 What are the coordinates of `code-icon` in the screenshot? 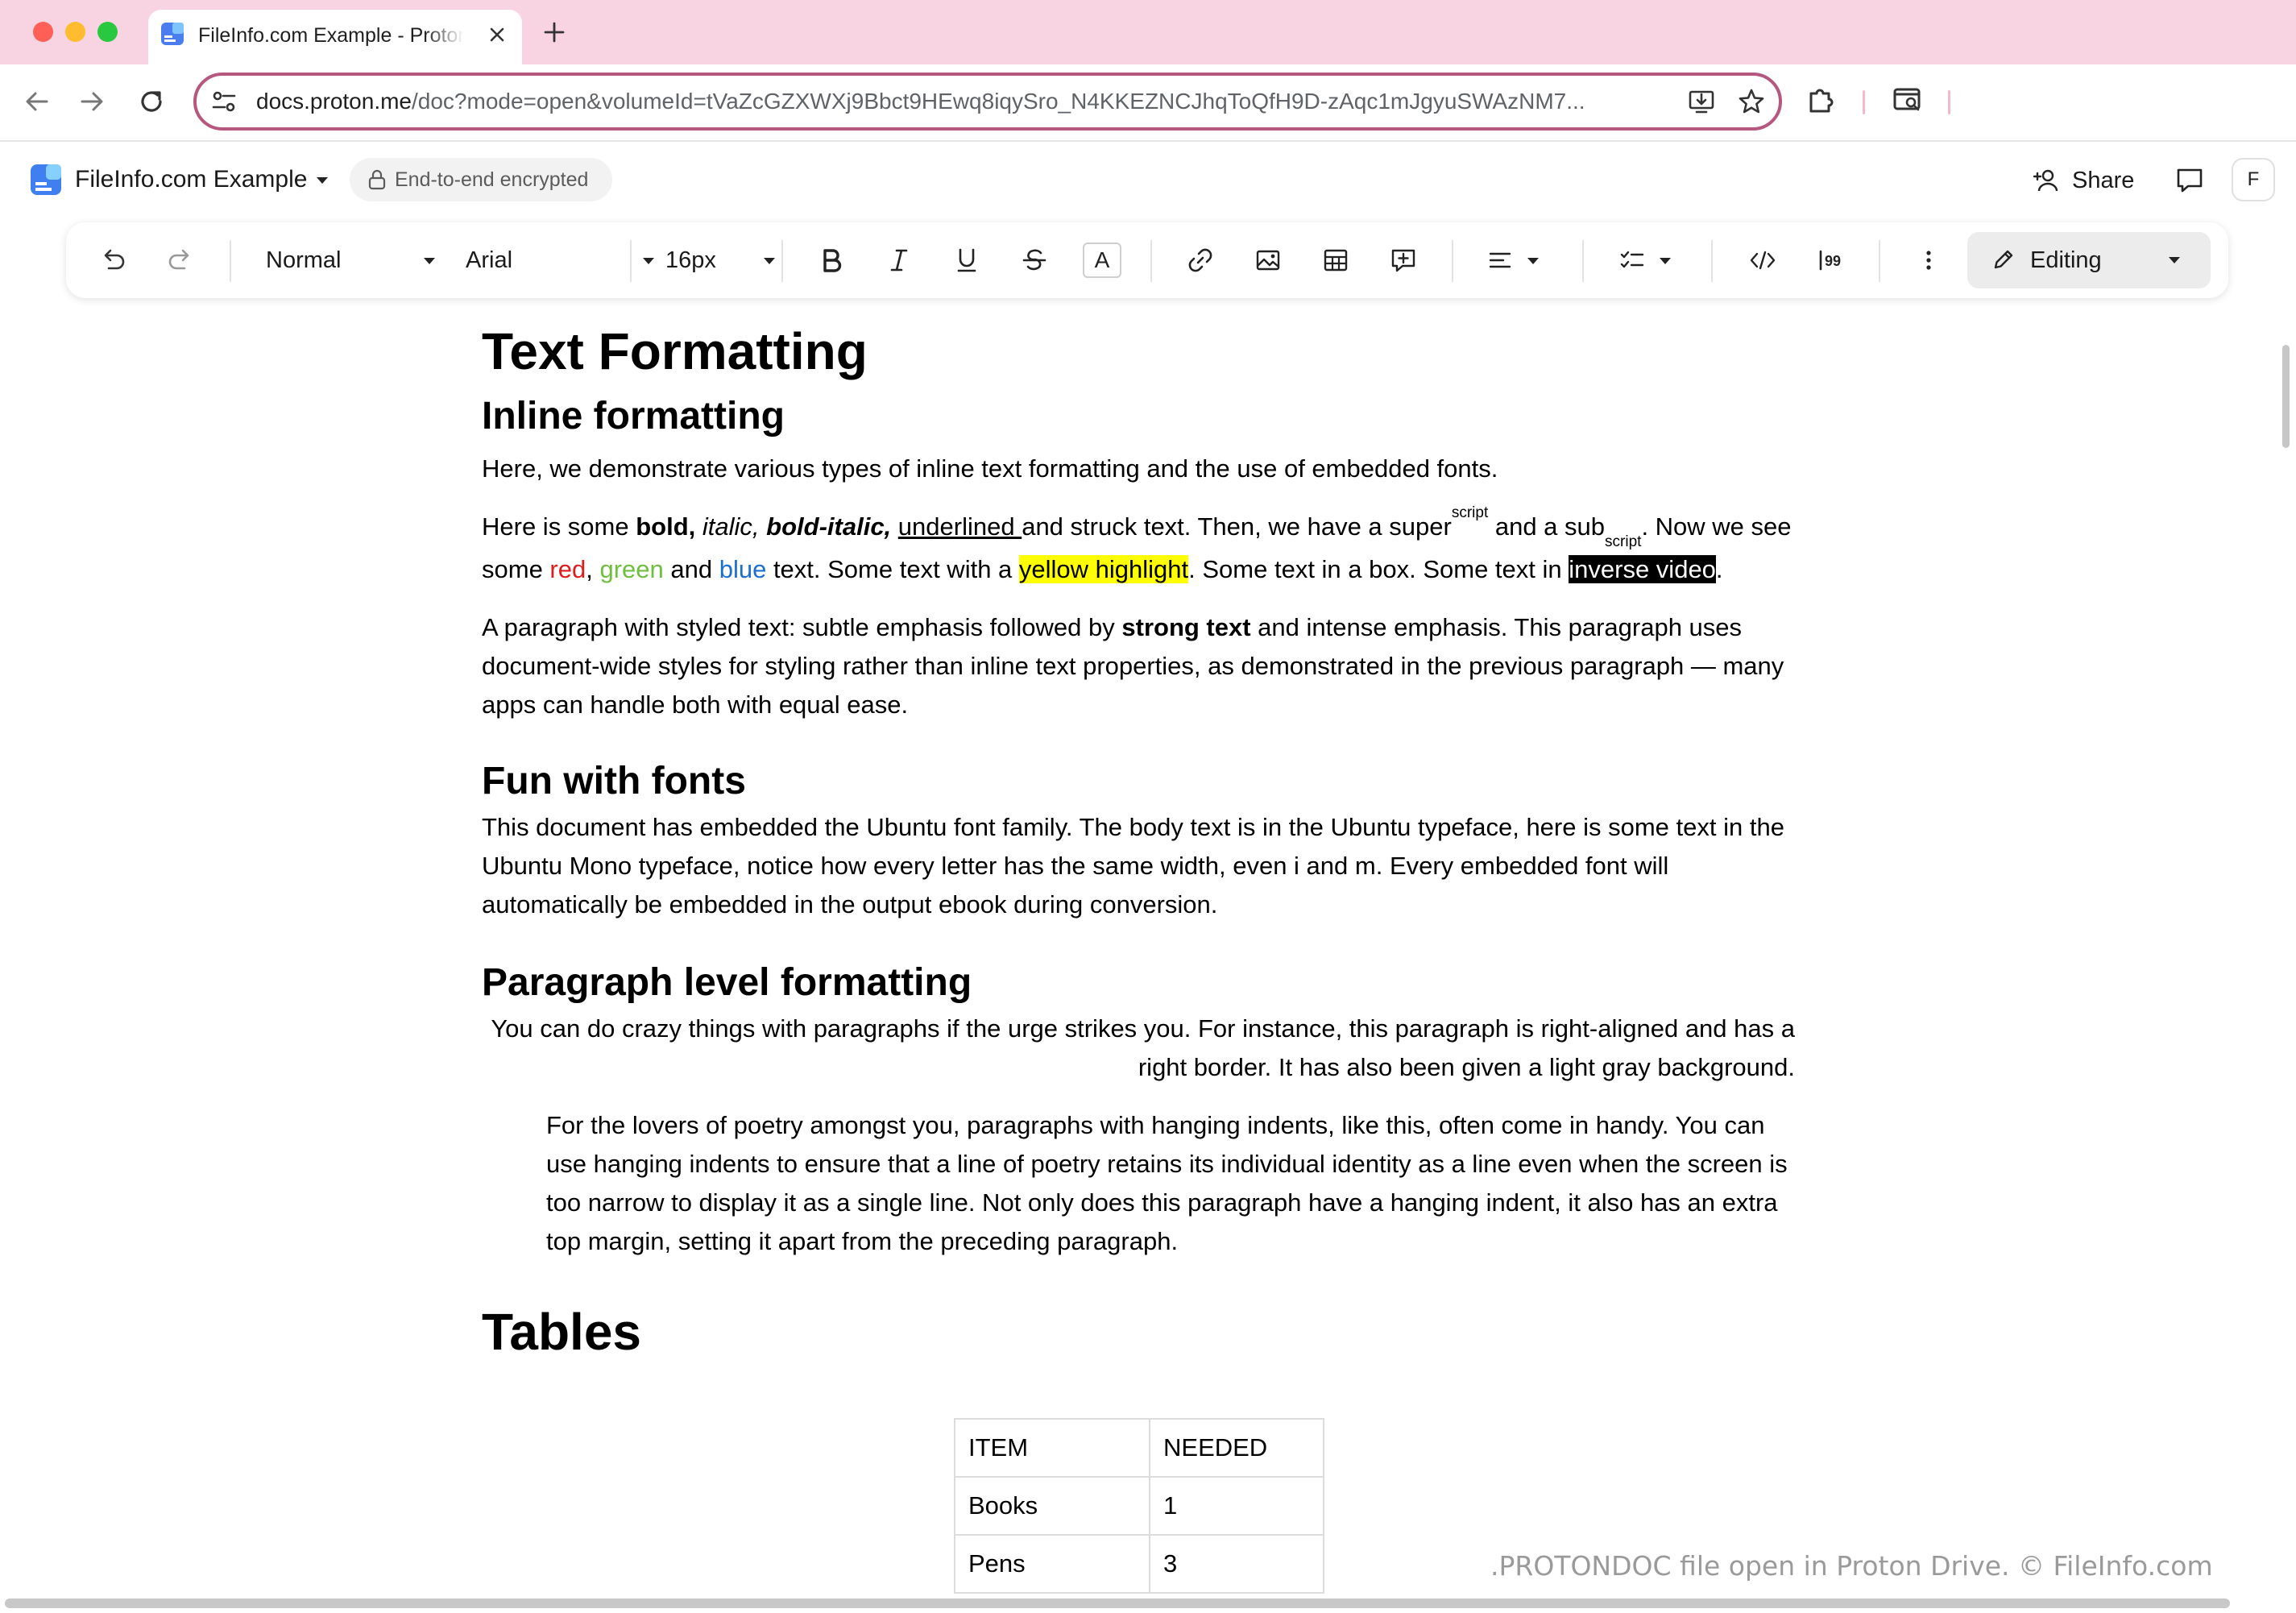 It's located at (1763, 260).